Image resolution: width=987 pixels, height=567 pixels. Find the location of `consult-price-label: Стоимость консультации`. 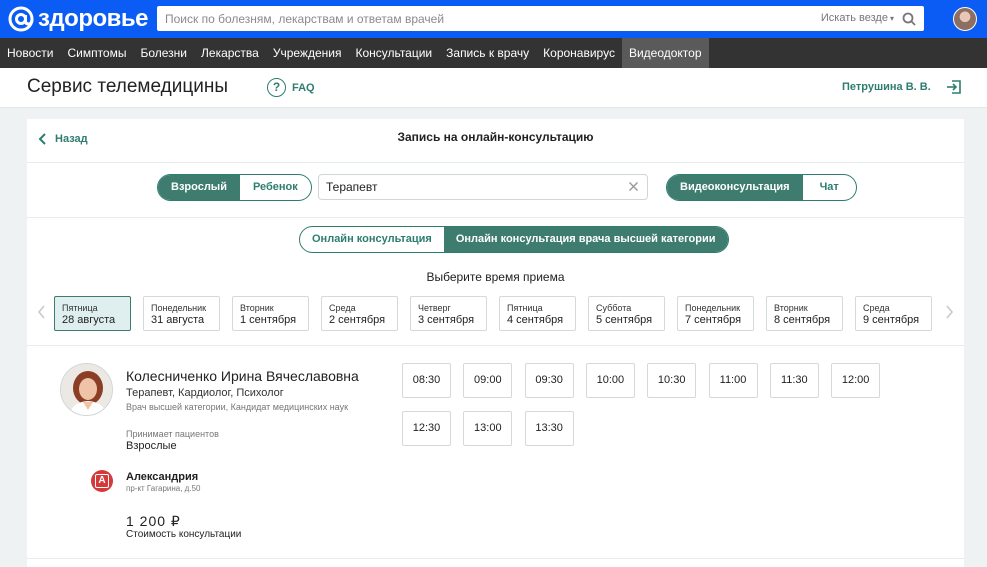

consult-price-label: Стоимость консультации is located at coordinates (184, 534).